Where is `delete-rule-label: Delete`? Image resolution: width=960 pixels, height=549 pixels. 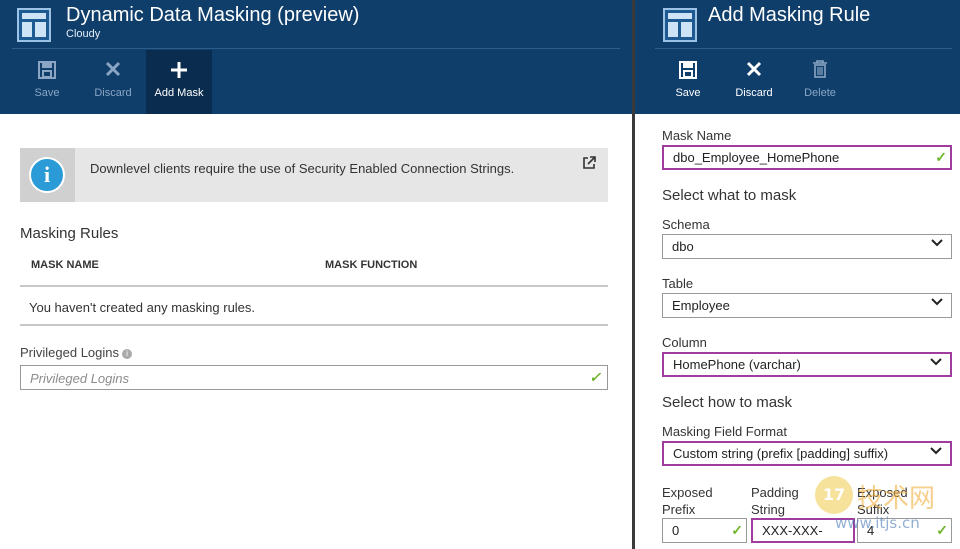
delete-rule-label: Delete is located at coordinates (820, 93).